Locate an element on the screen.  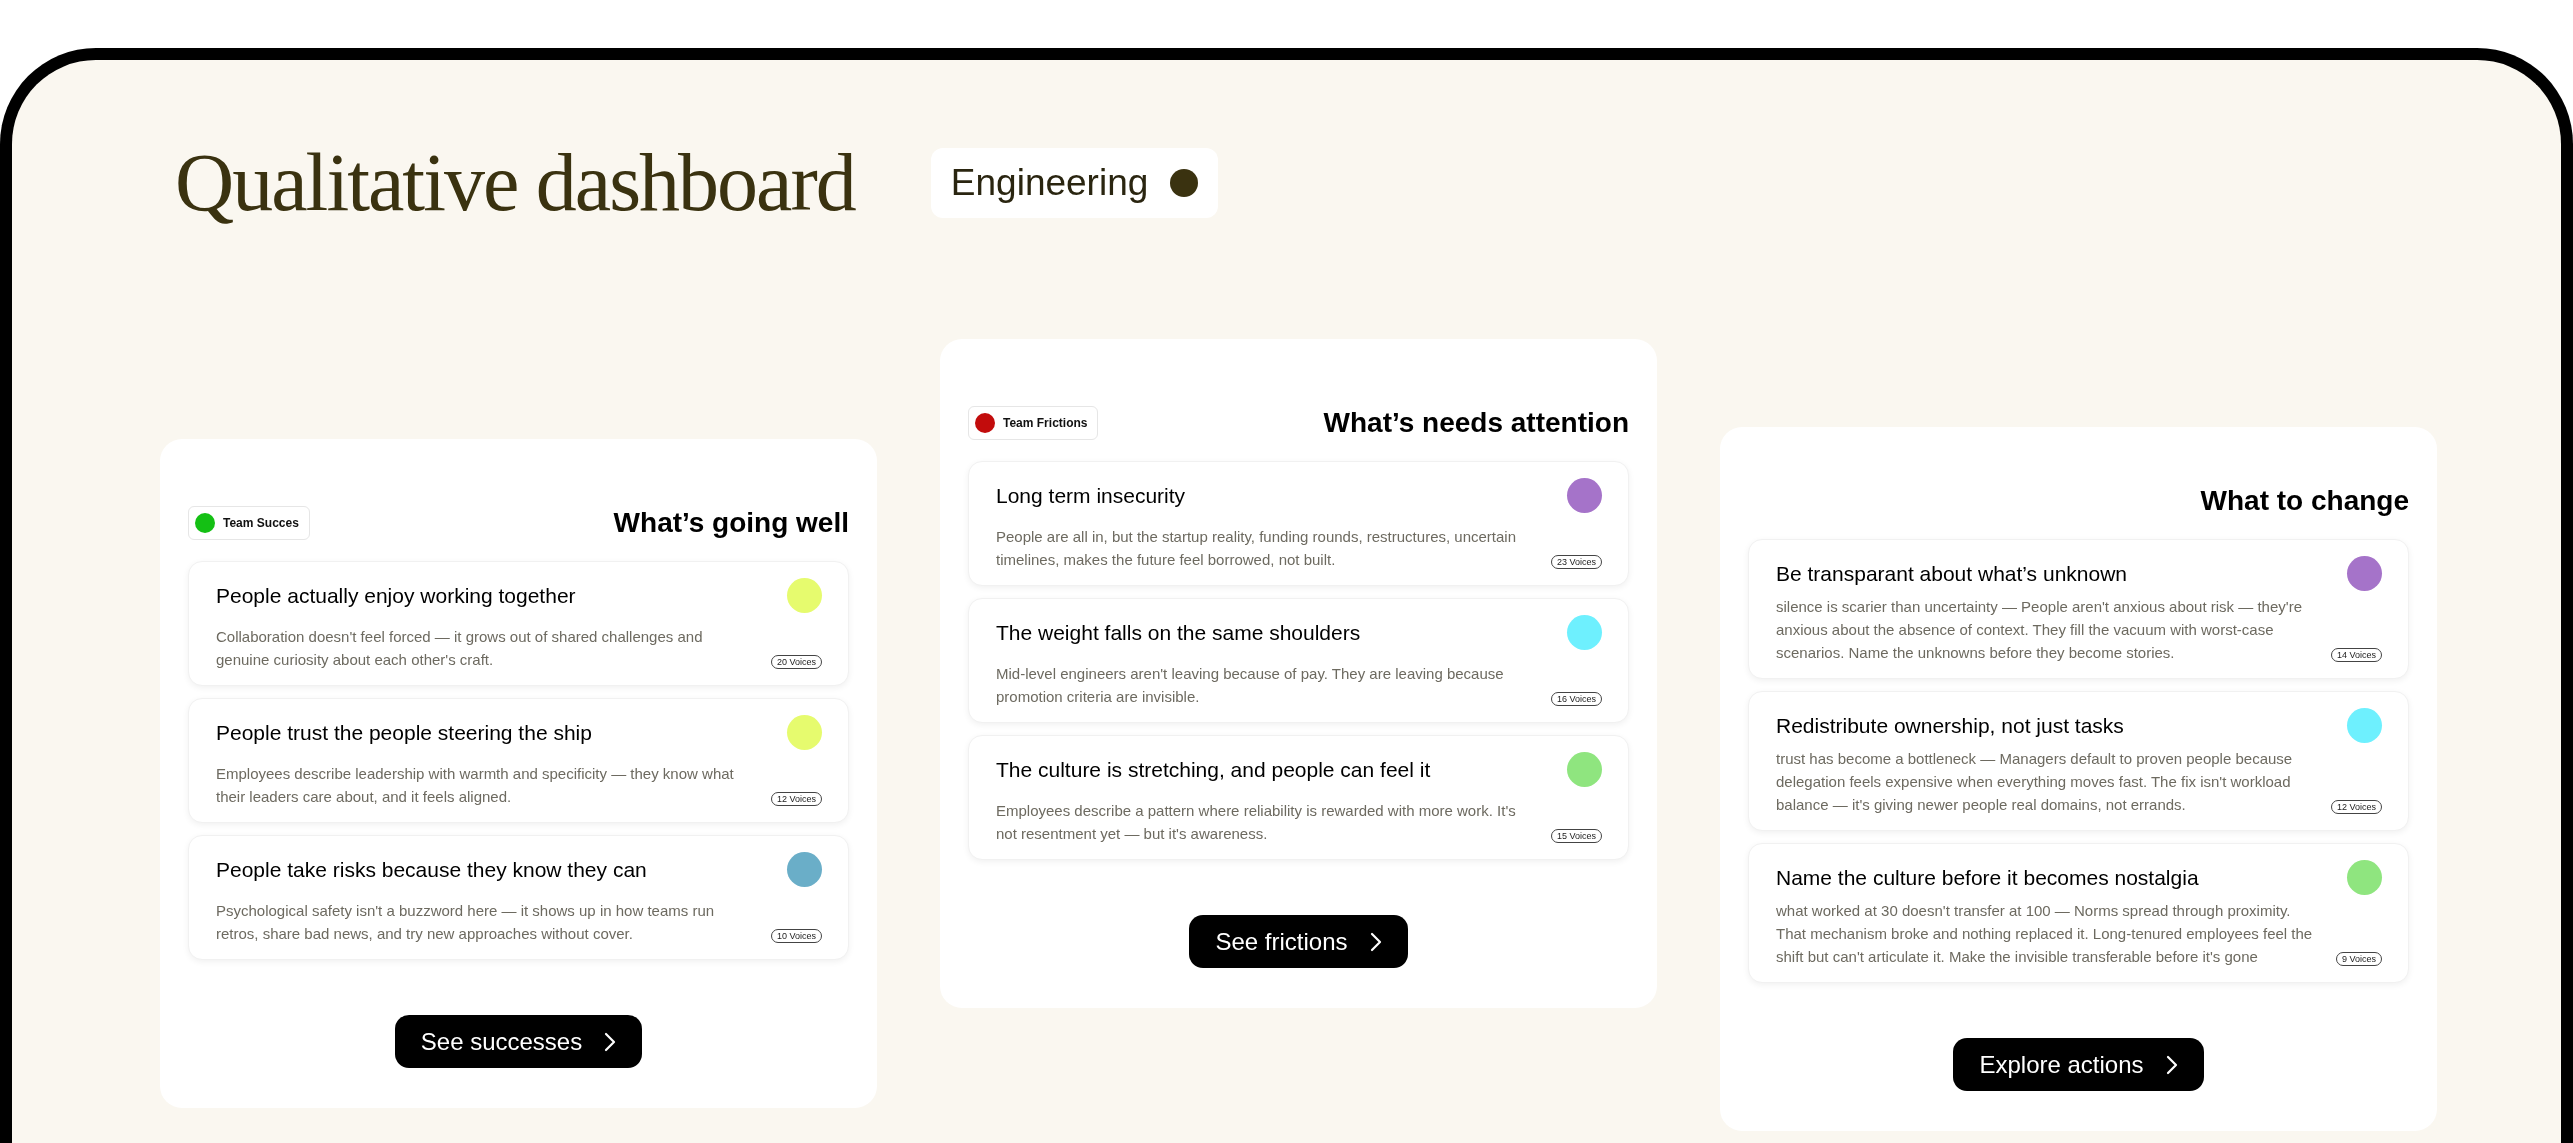
panel-button: Explore actions is located at coordinates (2078, 1064).